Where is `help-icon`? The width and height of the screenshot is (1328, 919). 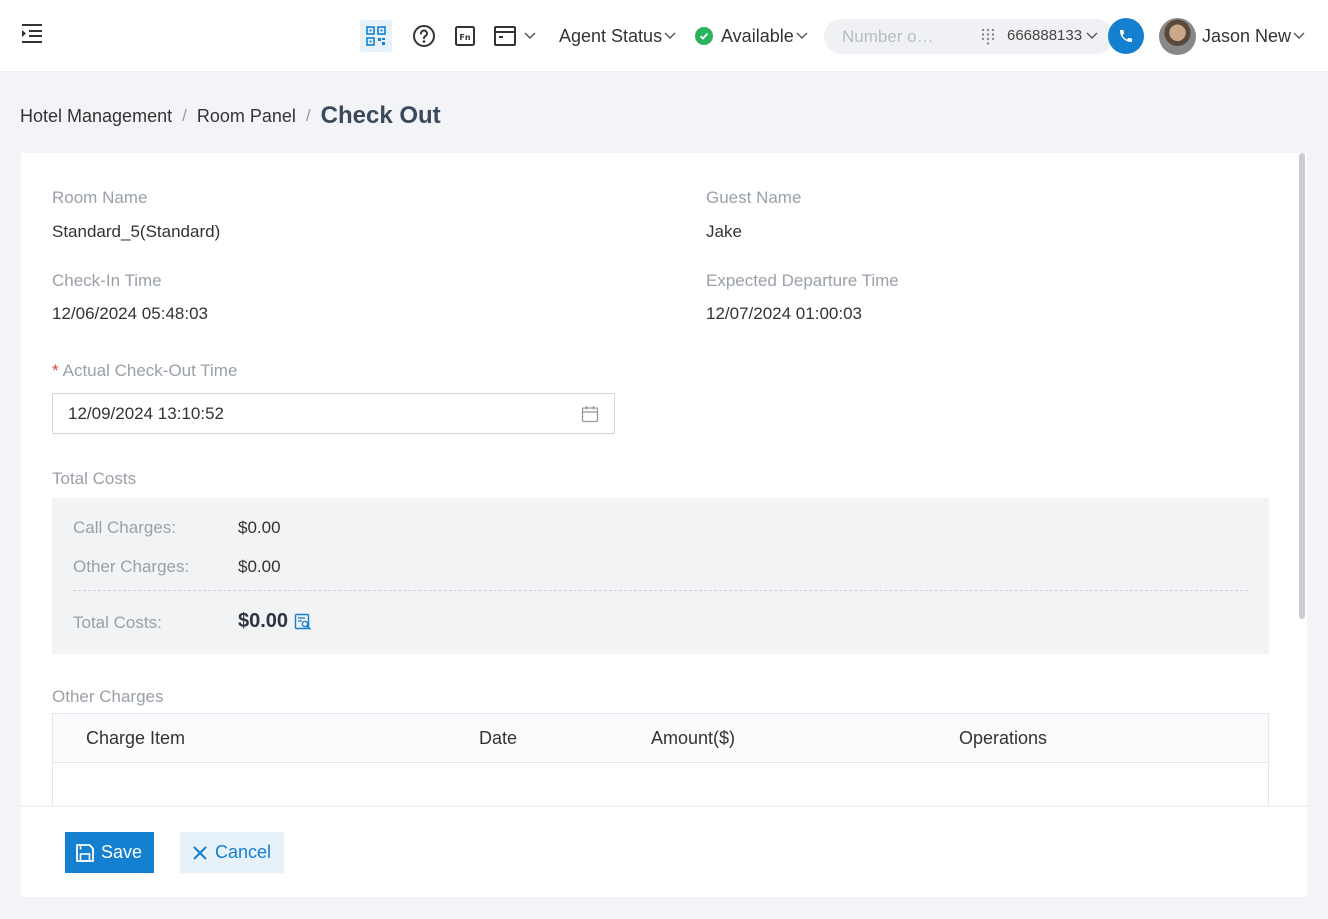
help-icon is located at coordinates (424, 36).